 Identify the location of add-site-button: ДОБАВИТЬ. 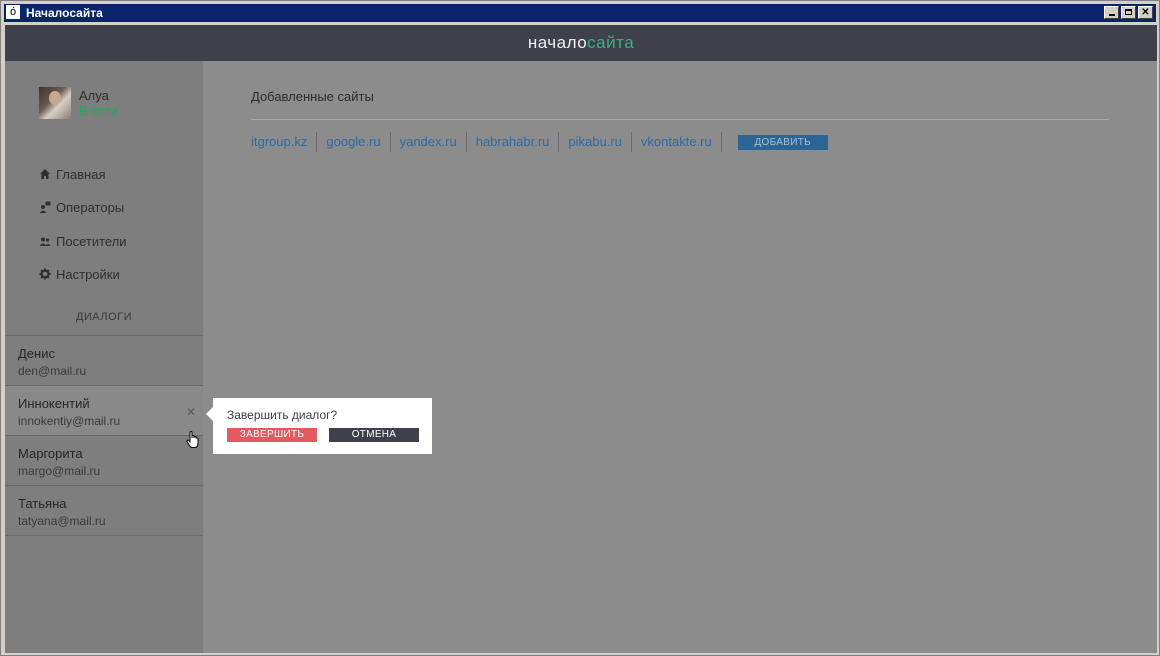
(782, 142).